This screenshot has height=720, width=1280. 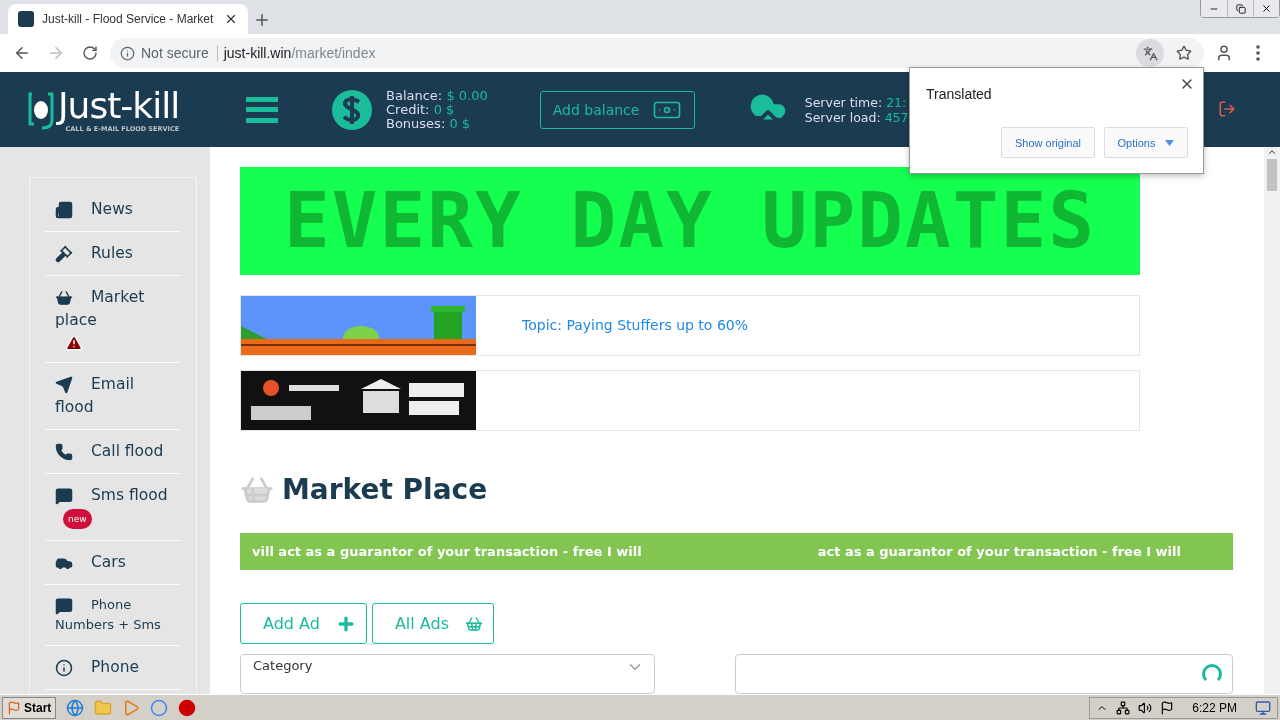 I want to click on sidebar-item: News, so click(x=113, y=210).